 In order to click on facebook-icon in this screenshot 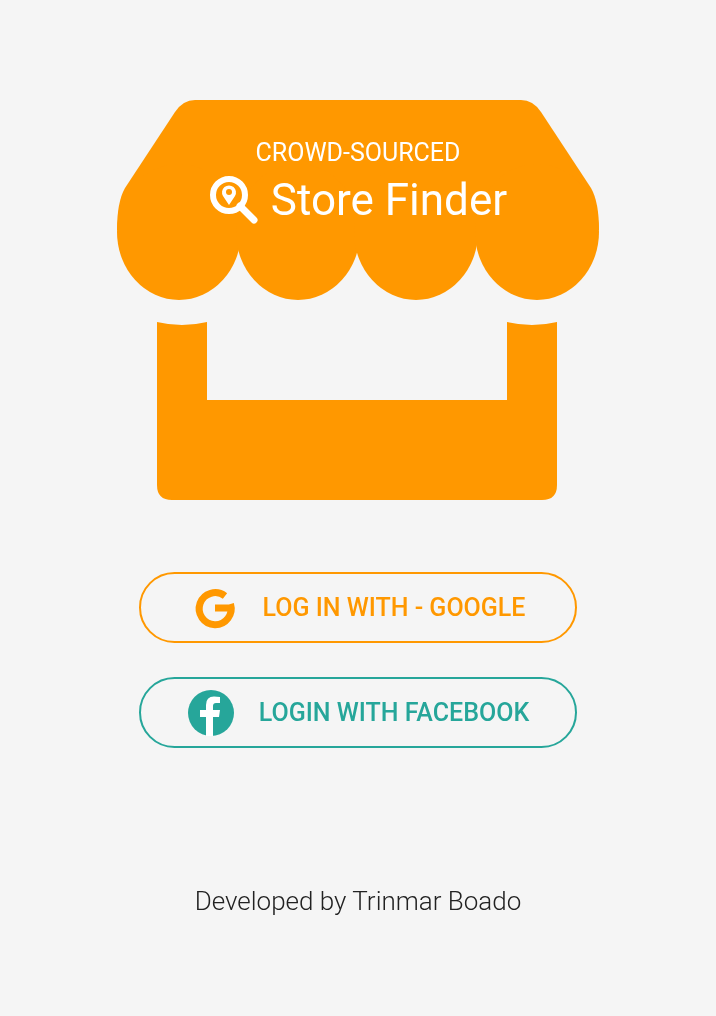, I will do `click(210, 712)`.